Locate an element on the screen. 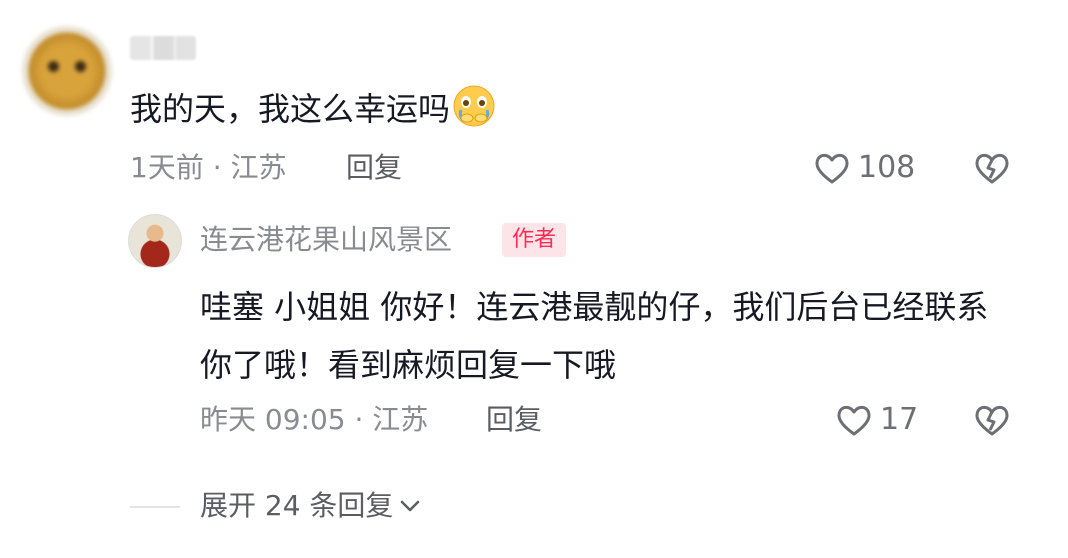 Image resolution: width=1068 pixels, height=558 pixels. reply-text: 哇塞 小姐姐 你好！连云港最靓的仔，我们后台已经联系你了哦！看到麻烦回复一下哦 is located at coordinates (594, 336).